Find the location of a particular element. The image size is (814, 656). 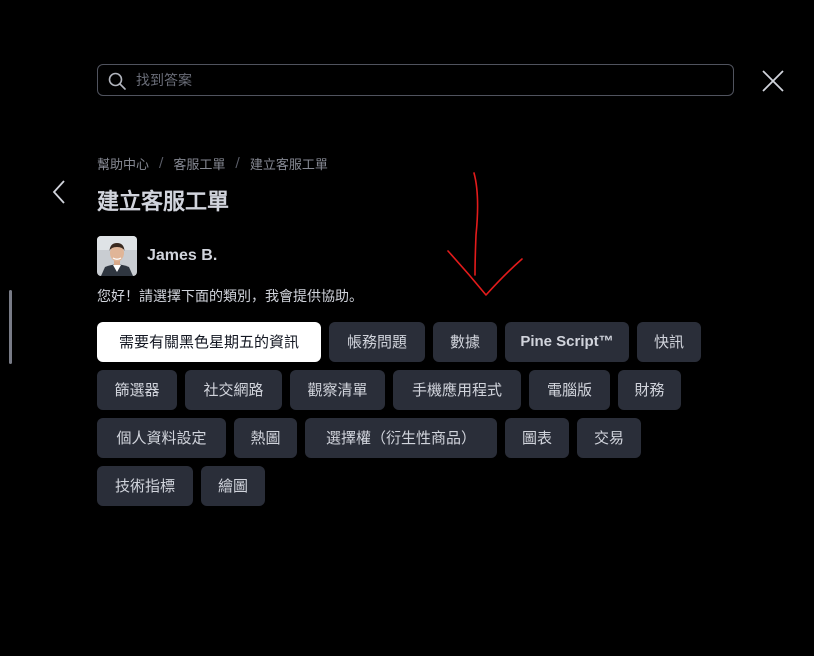

page-title: 建立客服工單 is located at coordinates (163, 202).